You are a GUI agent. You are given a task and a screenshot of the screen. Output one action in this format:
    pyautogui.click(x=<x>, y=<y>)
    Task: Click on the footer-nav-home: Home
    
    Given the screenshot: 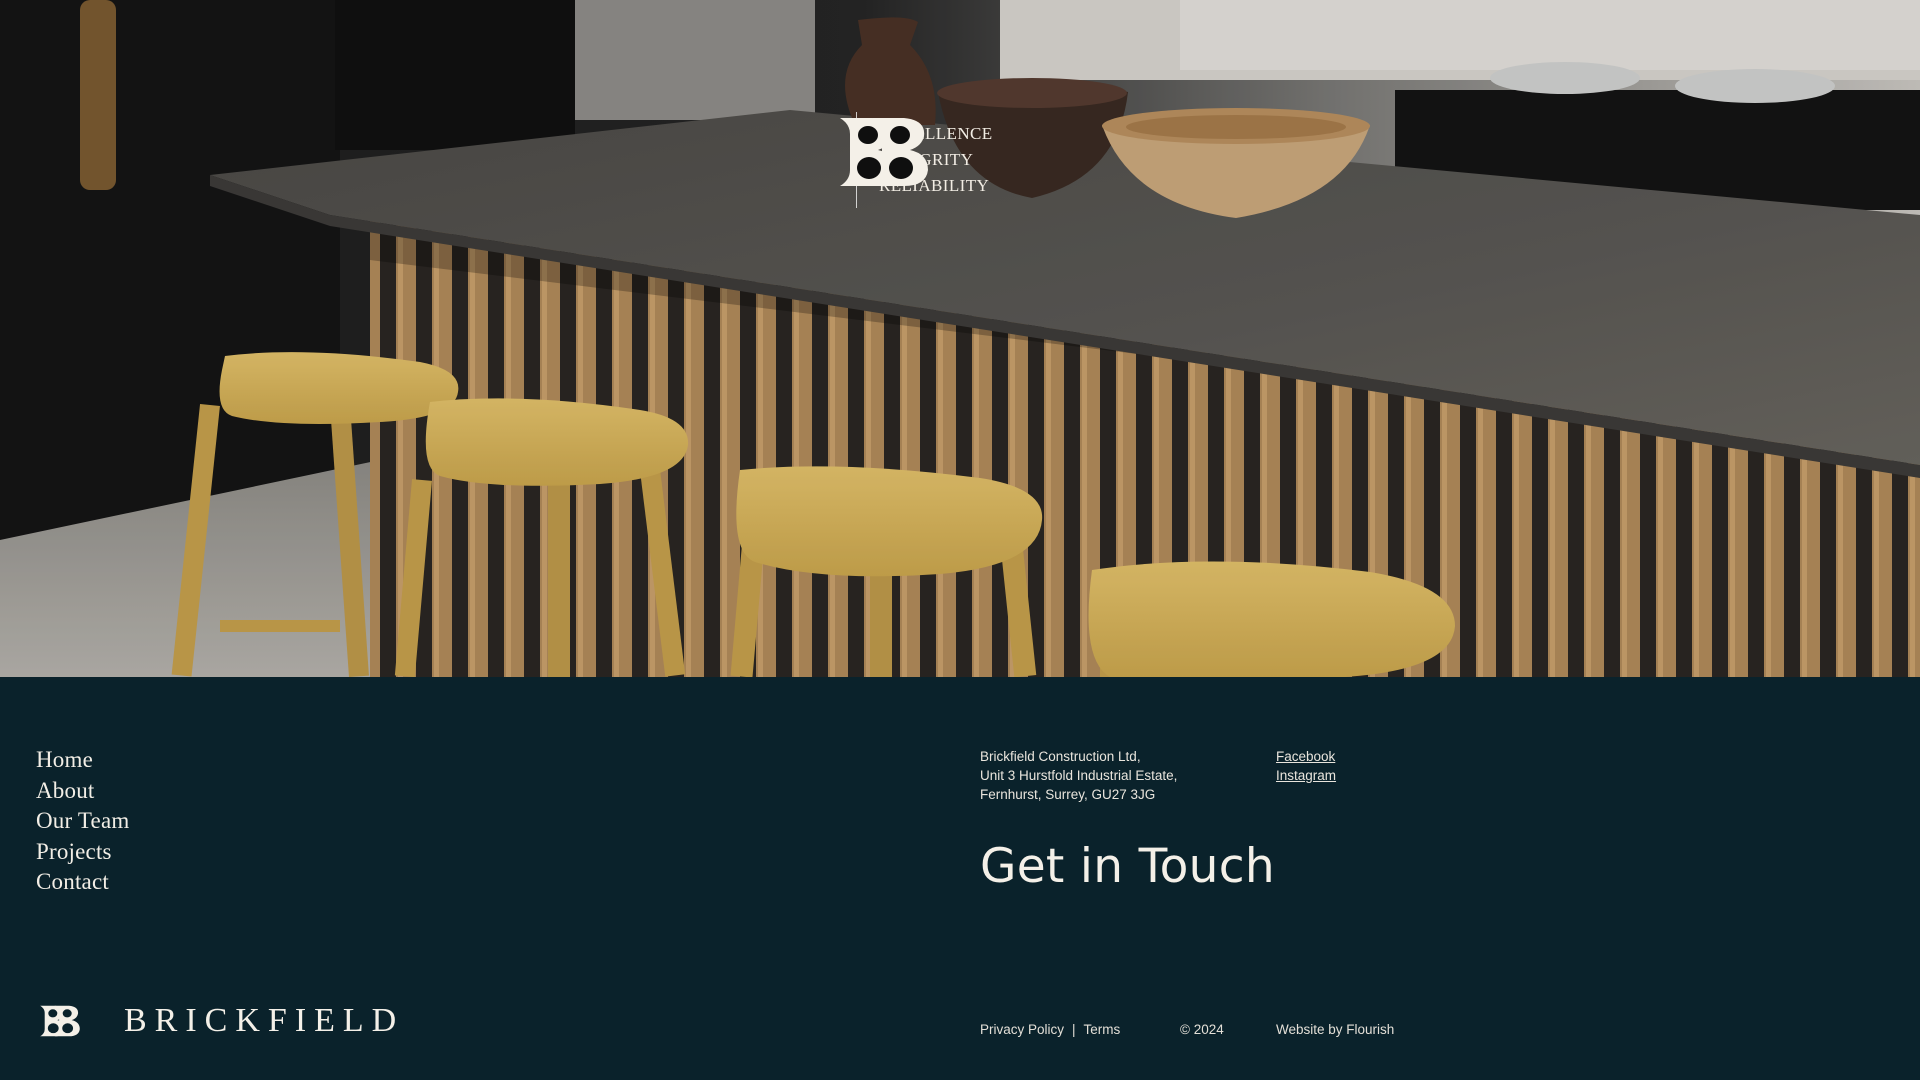 What is the action you would take?
    pyautogui.click(x=82, y=760)
    